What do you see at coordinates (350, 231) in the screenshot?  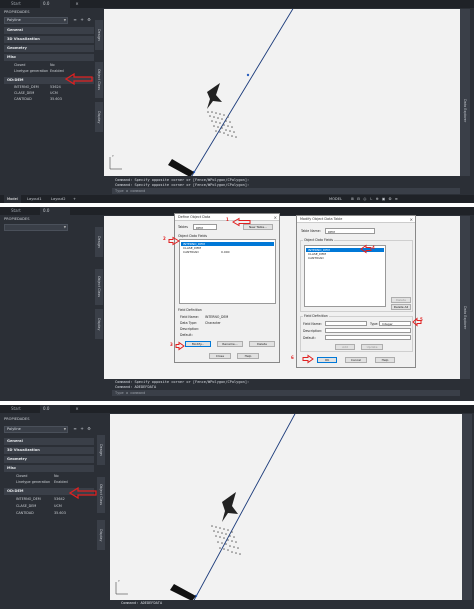 I see `table-name-input: DEM` at bounding box center [350, 231].